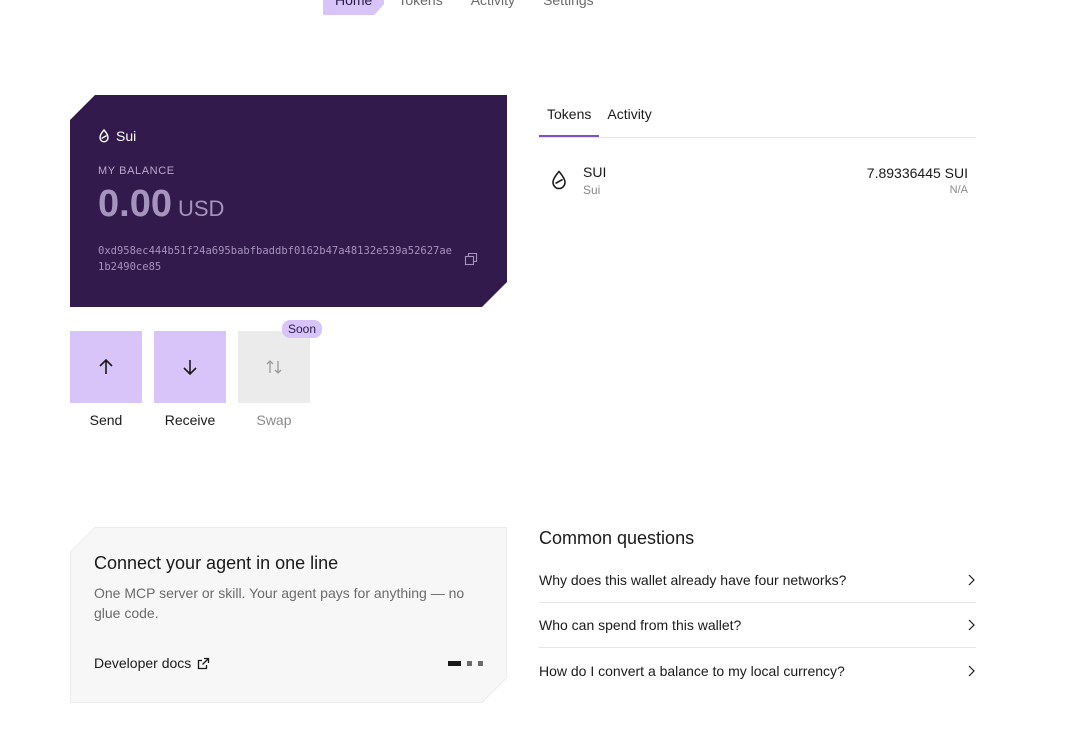 The width and height of the screenshot is (1082, 755). I want to click on panel-tabs: Tokens Activity, so click(757, 116).